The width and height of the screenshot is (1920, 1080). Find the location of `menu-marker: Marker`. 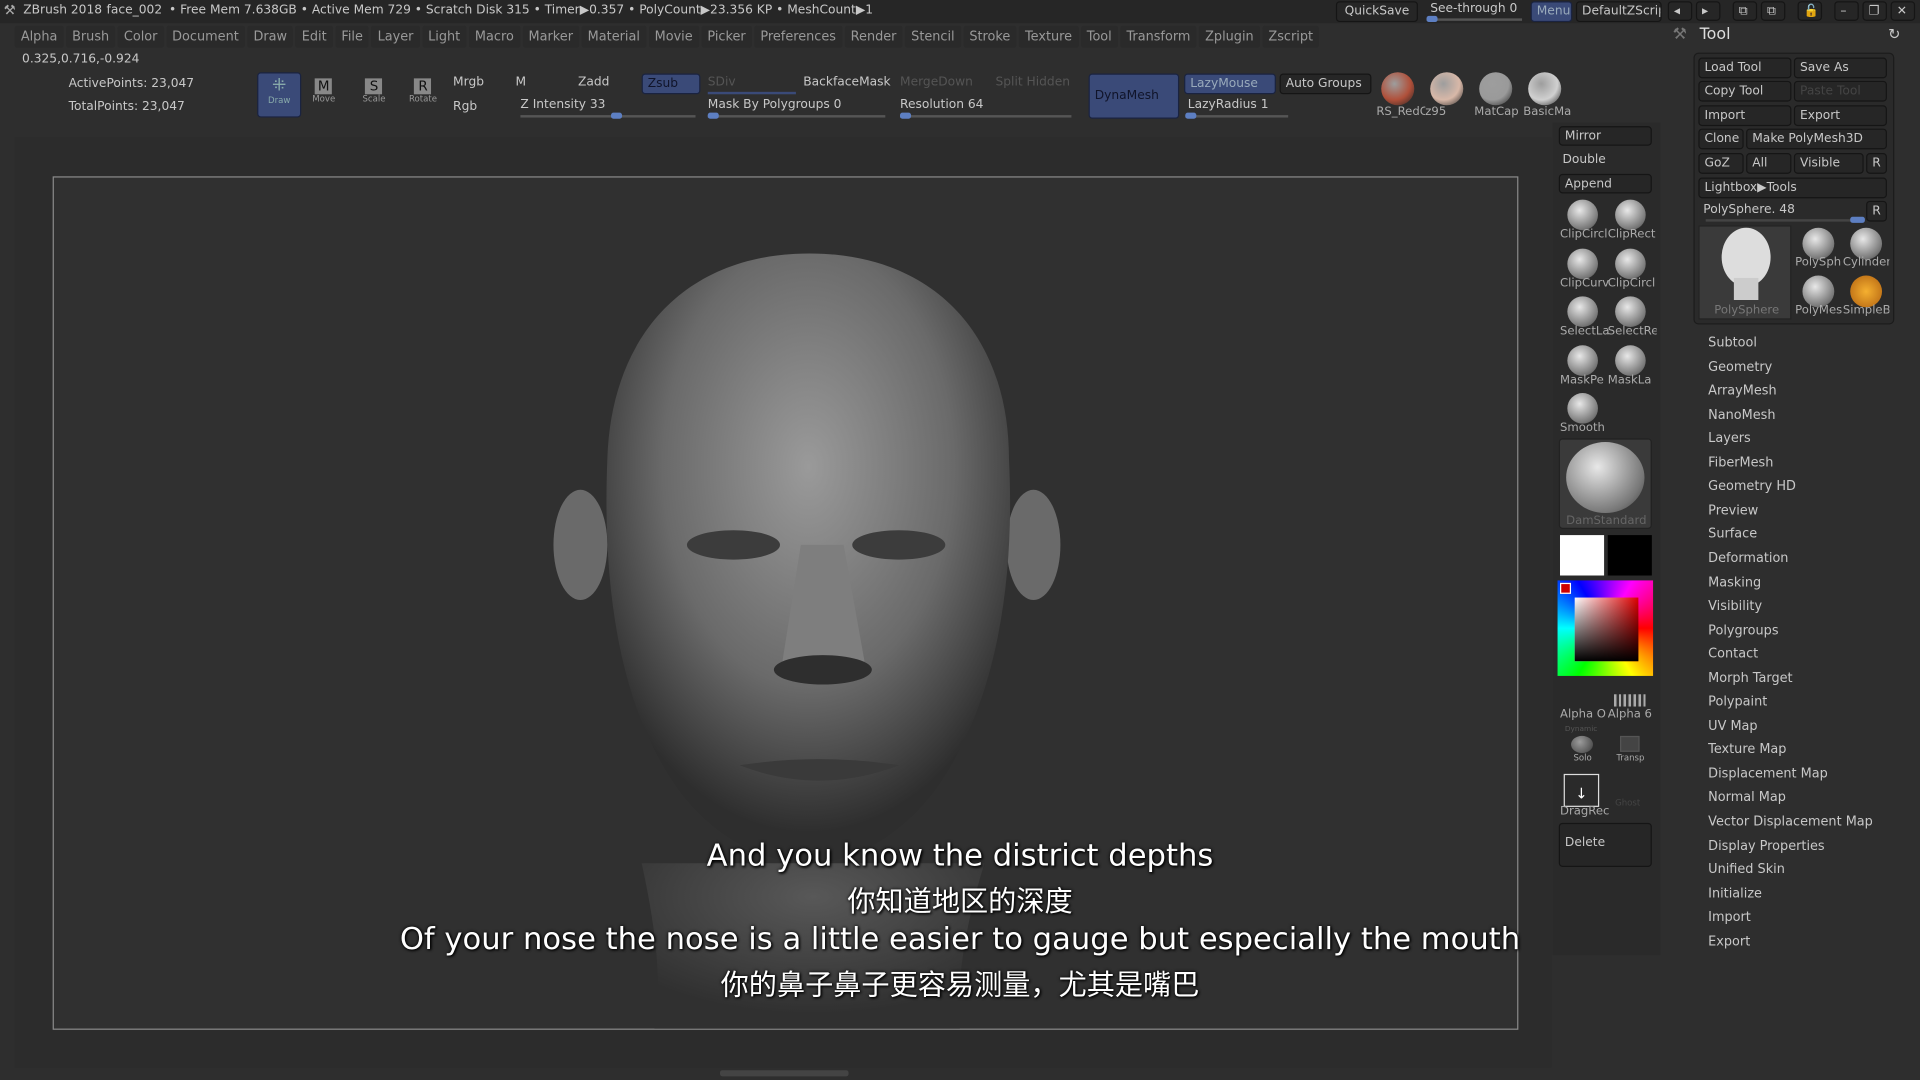

menu-marker: Marker is located at coordinates (551, 36).